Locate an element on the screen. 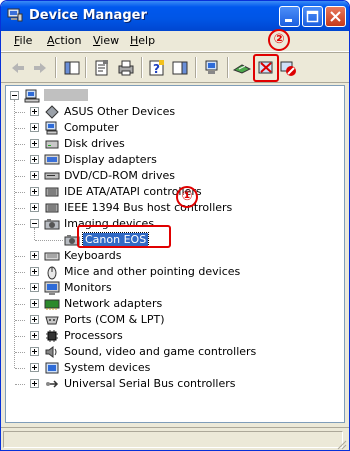 This screenshot has height=451, width=350. forward-icon is located at coordinates (40, 68).